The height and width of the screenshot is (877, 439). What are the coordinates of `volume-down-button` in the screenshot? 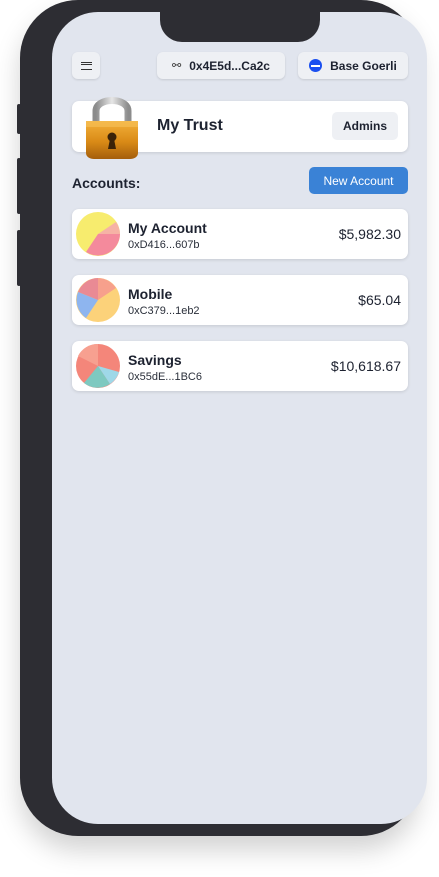 It's located at (19, 258).